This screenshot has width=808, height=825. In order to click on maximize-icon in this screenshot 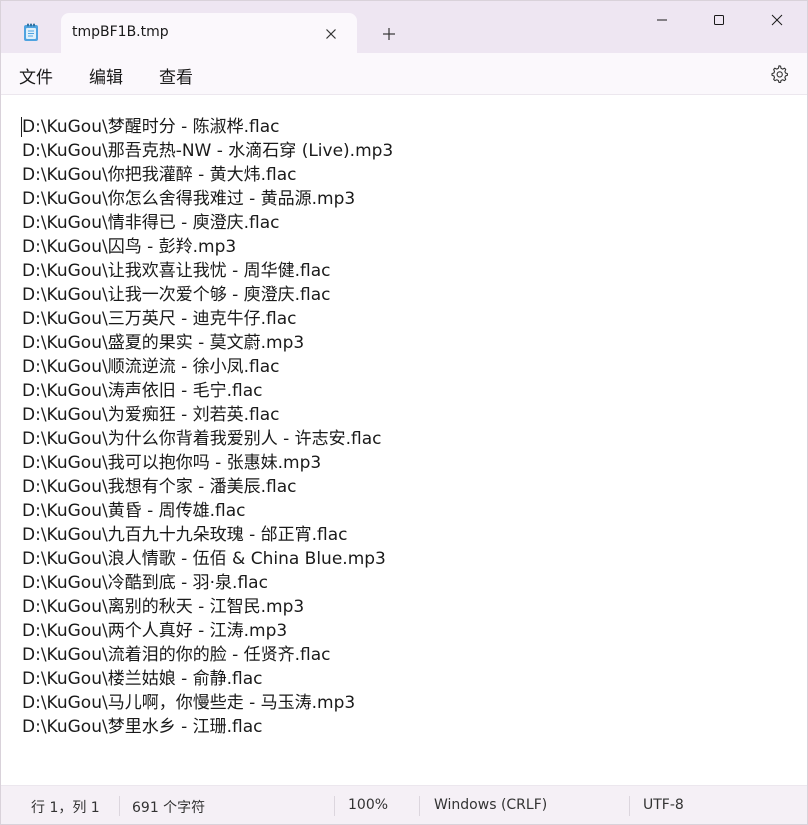, I will do `click(719, 20)`.